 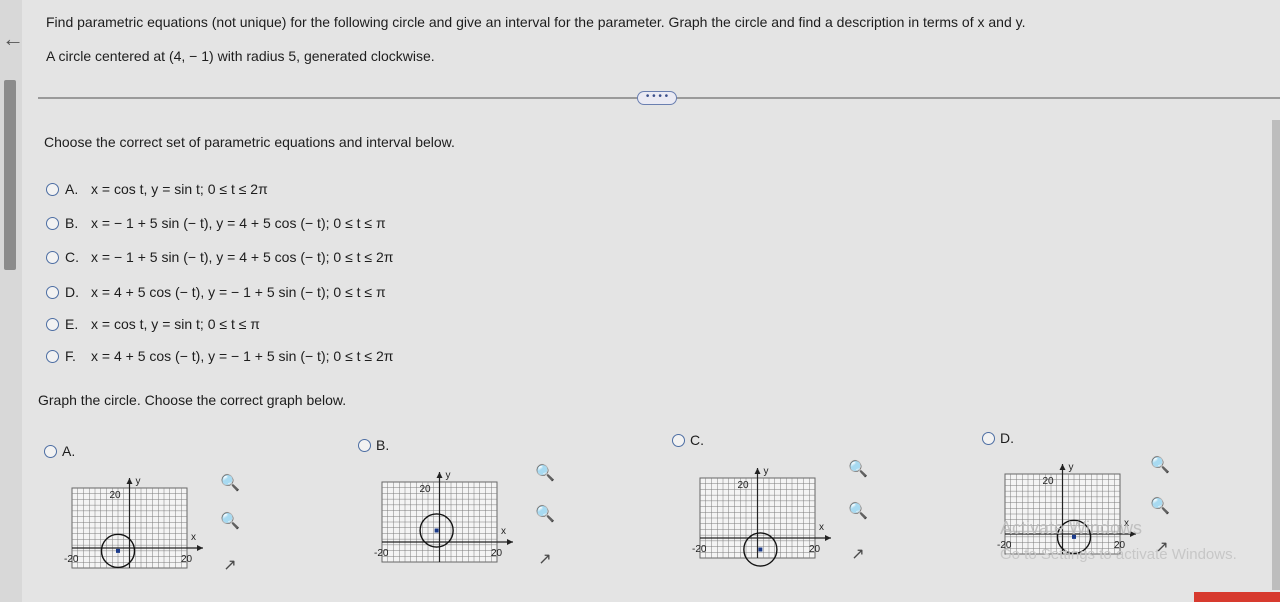 I want to click on graph-b: y x 20 -20 20, so click(x=443, y=516).